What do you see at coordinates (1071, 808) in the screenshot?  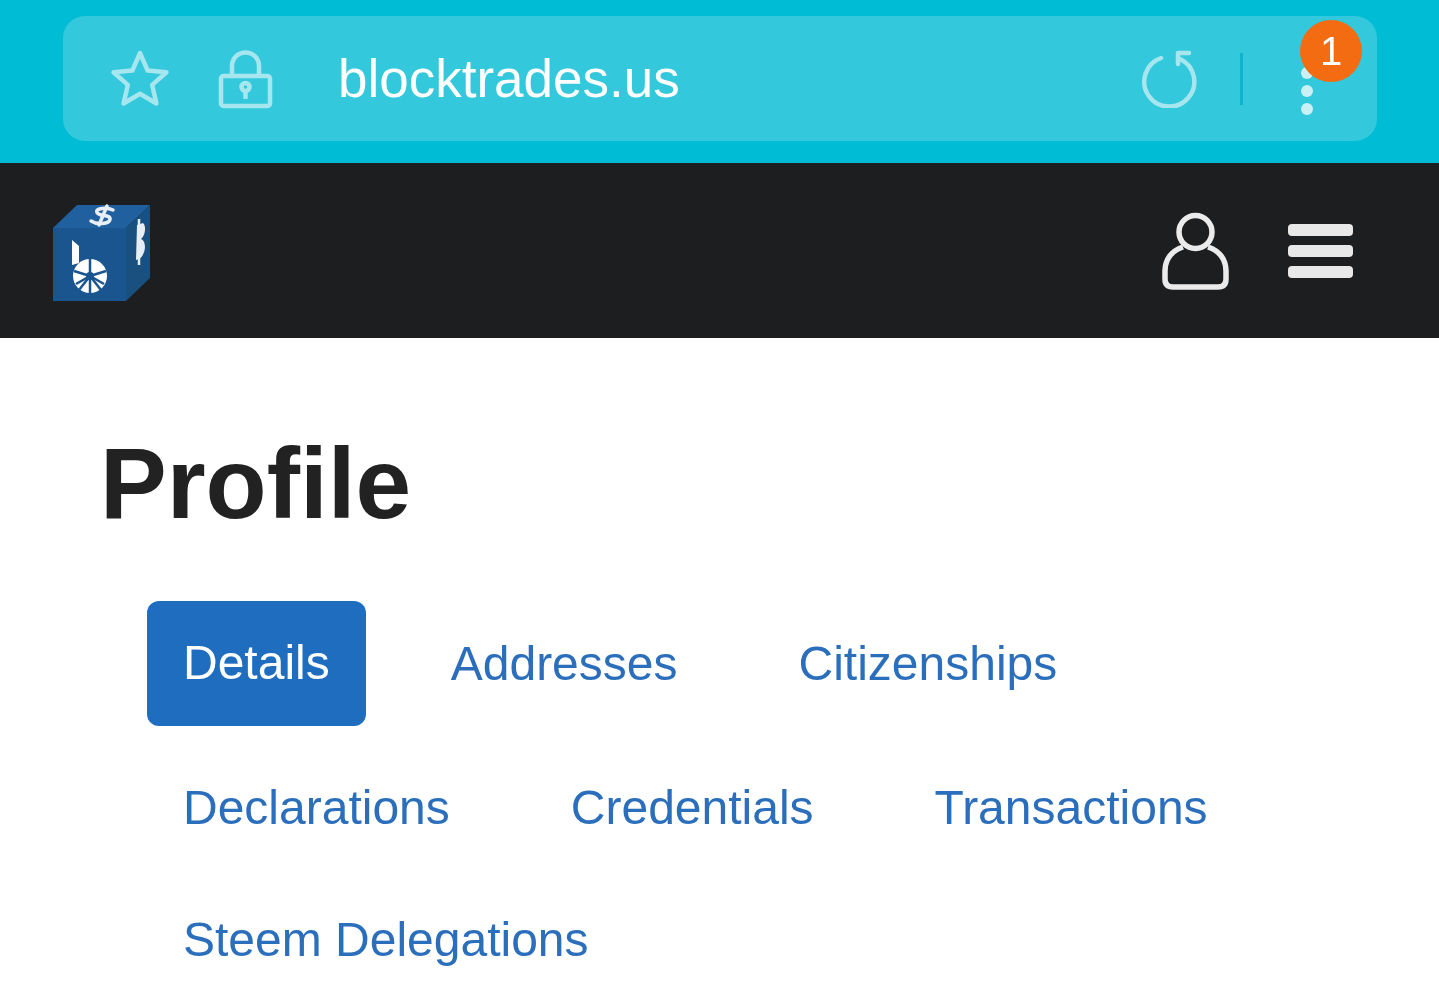 I see `tab: Transactions` at bounding box center [1071, 808].